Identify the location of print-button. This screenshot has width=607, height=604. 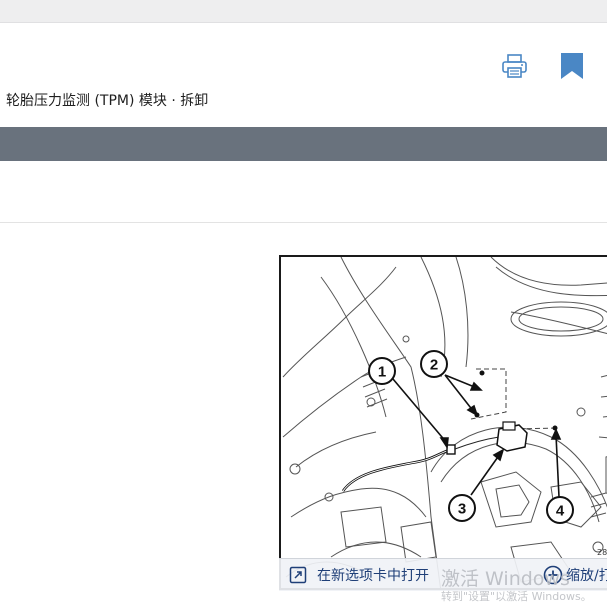
(515, 66).